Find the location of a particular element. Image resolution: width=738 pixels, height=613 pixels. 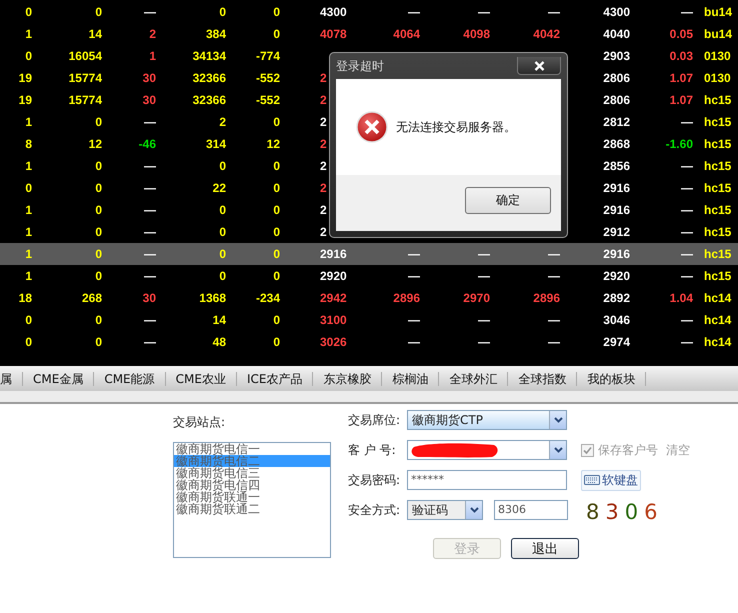

seat-dropdown: 徽商期货CTP is located at coordinates (487, 420).